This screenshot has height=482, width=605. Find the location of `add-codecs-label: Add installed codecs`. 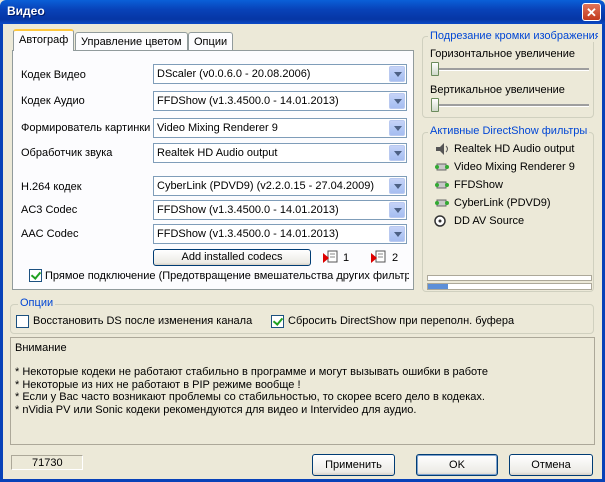

add-codecs-label: Add installed codecs is located at coordinates (232, 257).